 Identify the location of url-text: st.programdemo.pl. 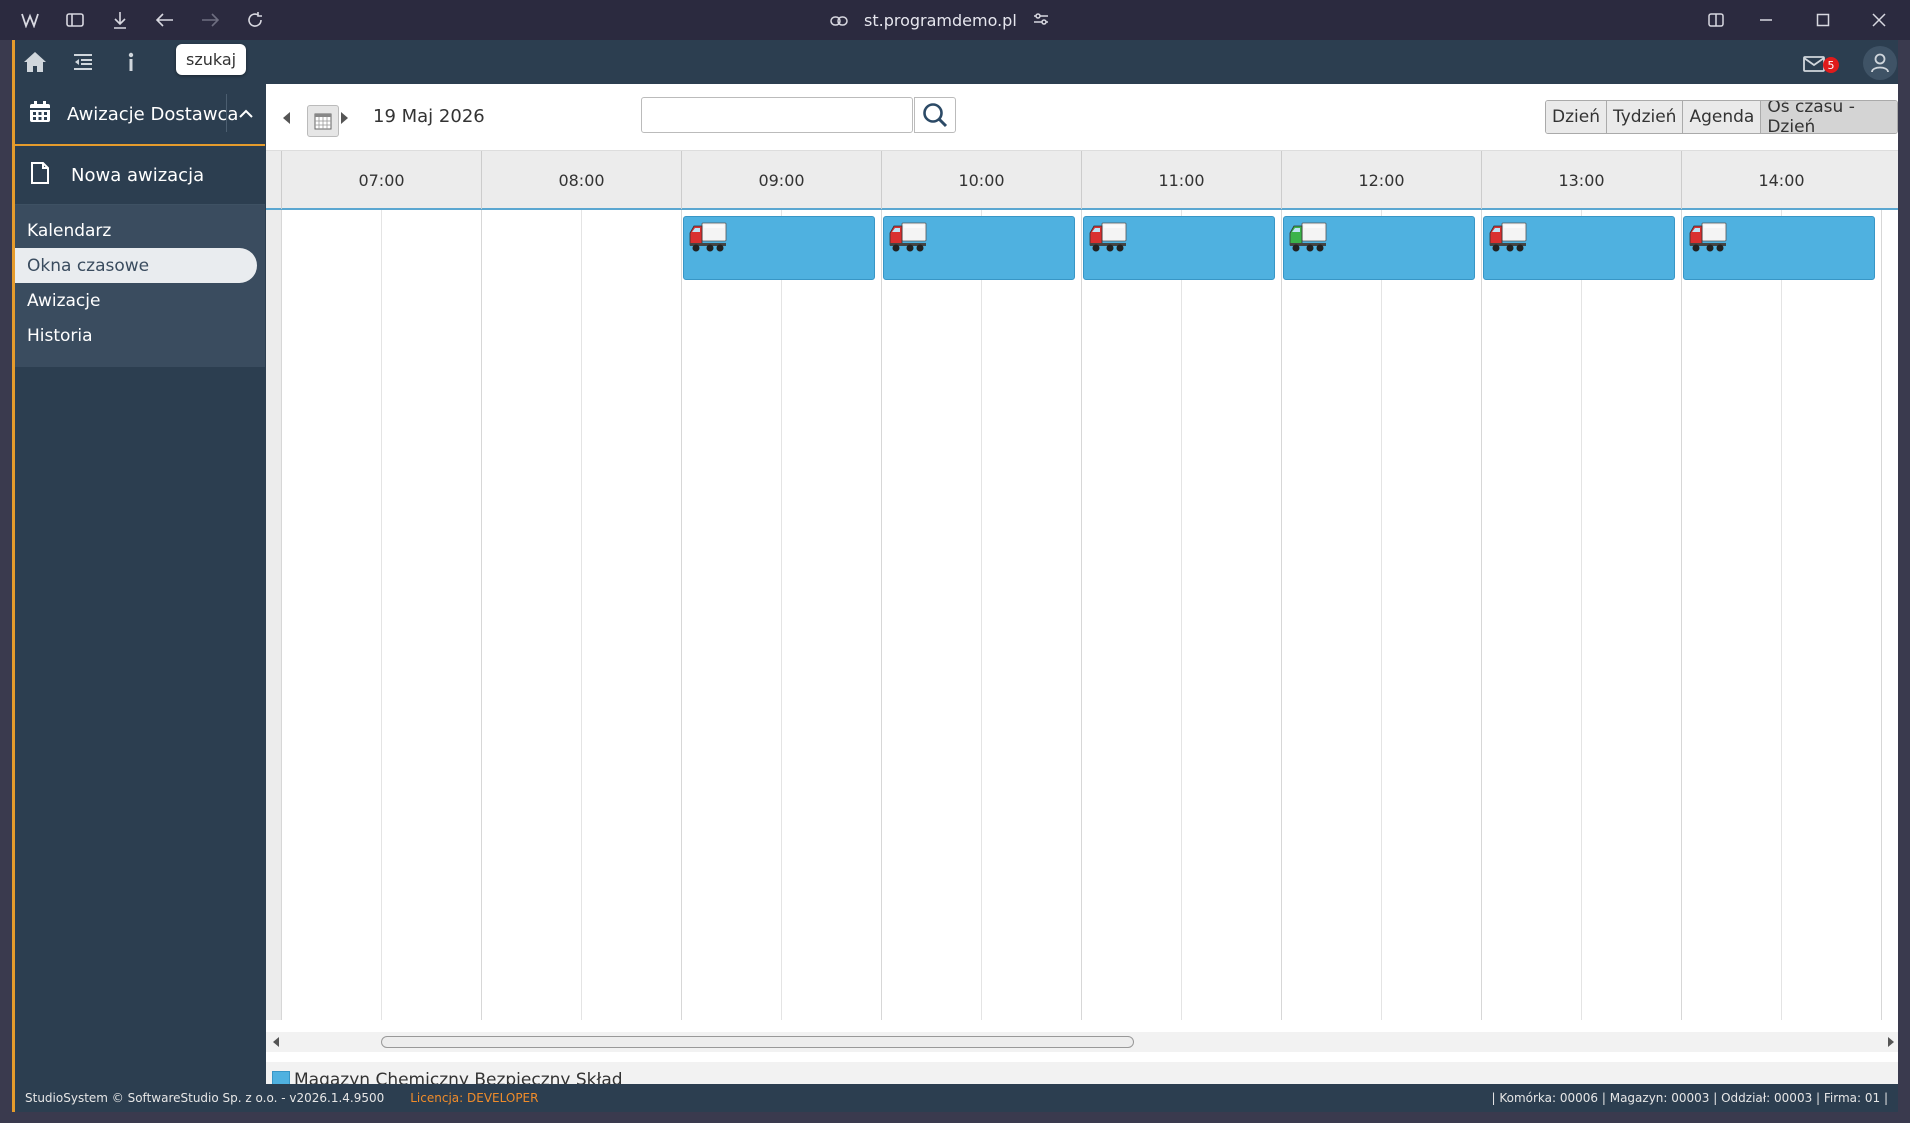
(940, 20).